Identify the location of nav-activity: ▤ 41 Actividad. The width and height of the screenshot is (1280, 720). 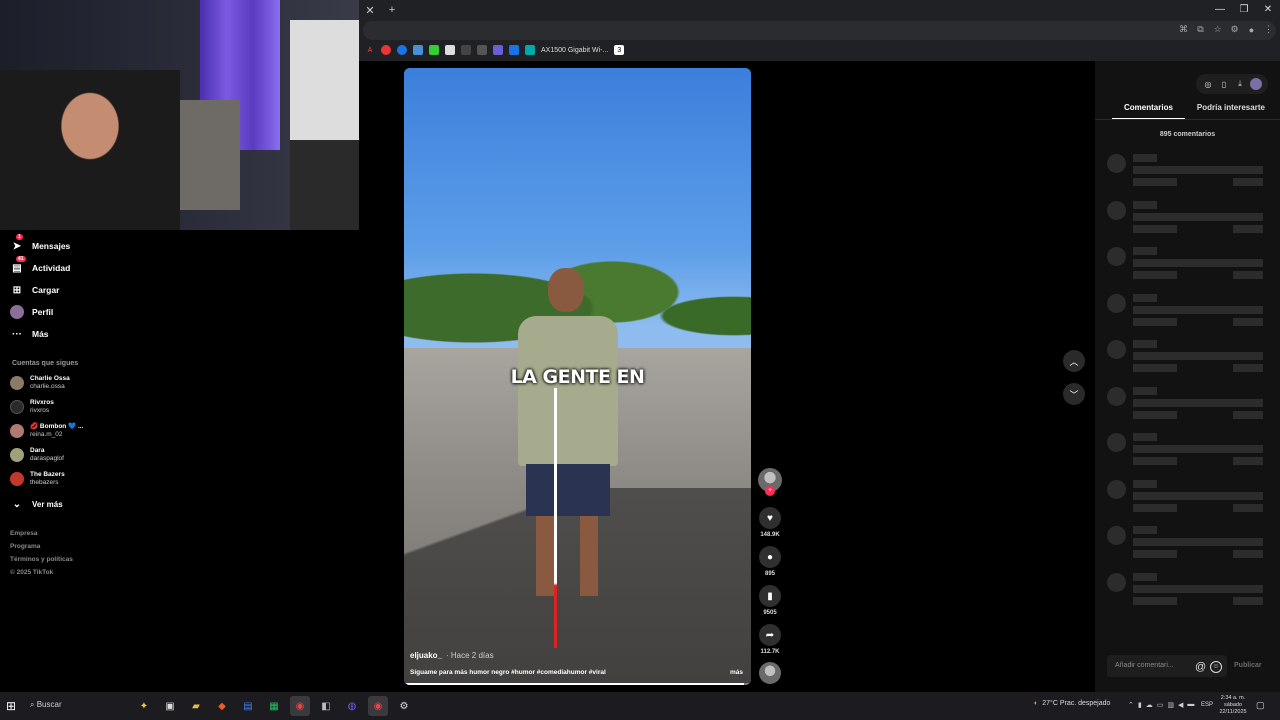
(40, 265).